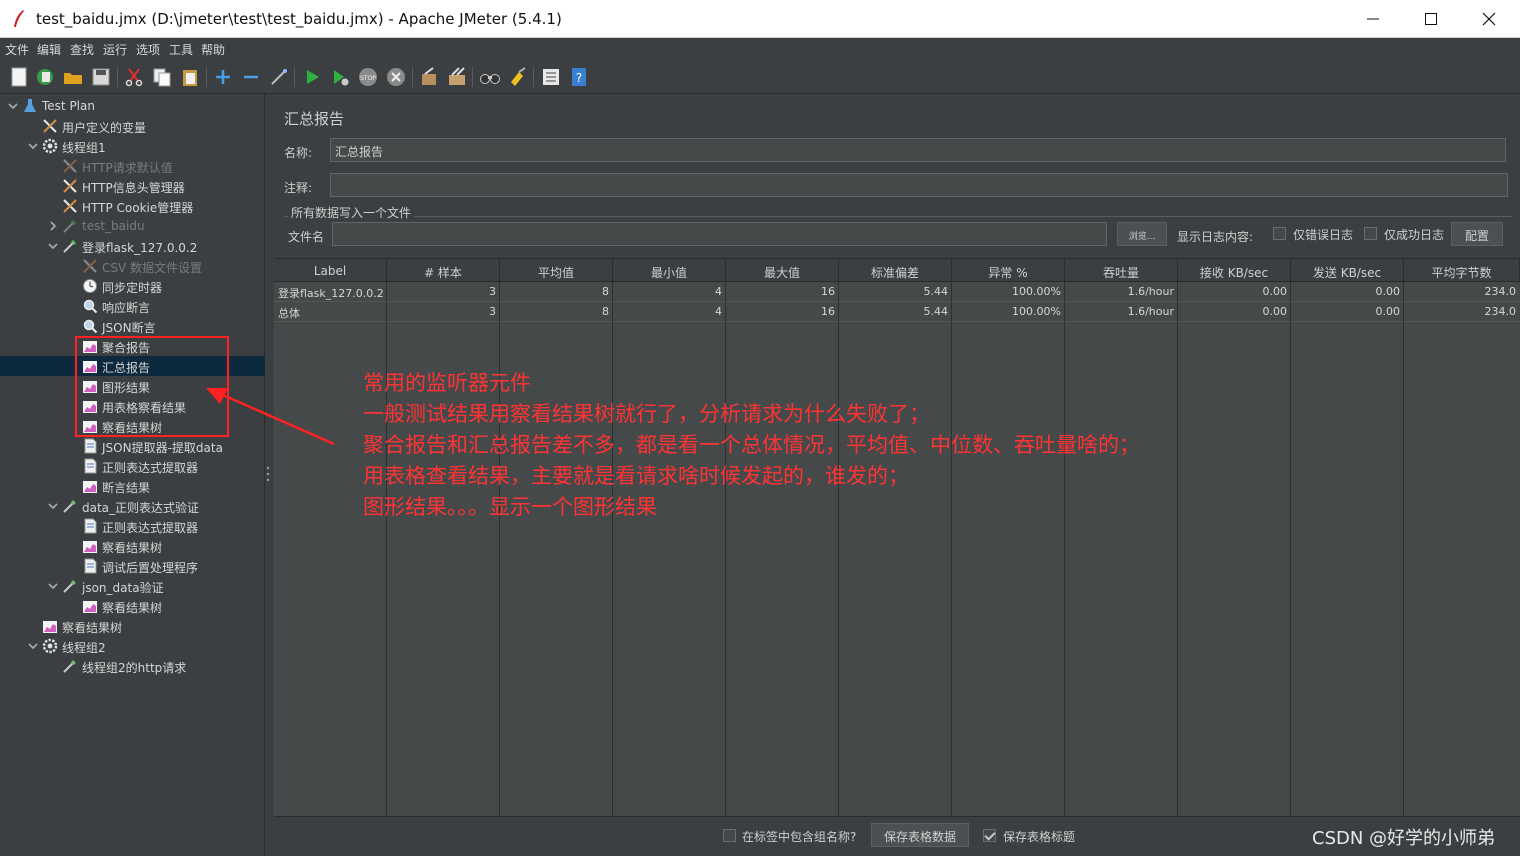 The image size is (1520, 856). I want to click on column-header: 最大值, so click(782, 270).